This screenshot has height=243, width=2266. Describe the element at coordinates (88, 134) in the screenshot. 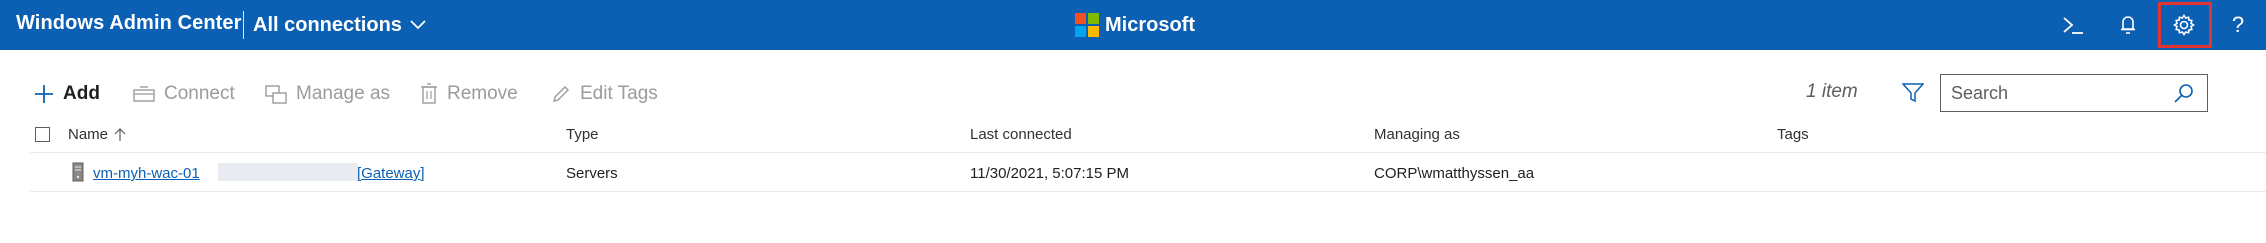

I see `column-header-name-label: Name` at that location.